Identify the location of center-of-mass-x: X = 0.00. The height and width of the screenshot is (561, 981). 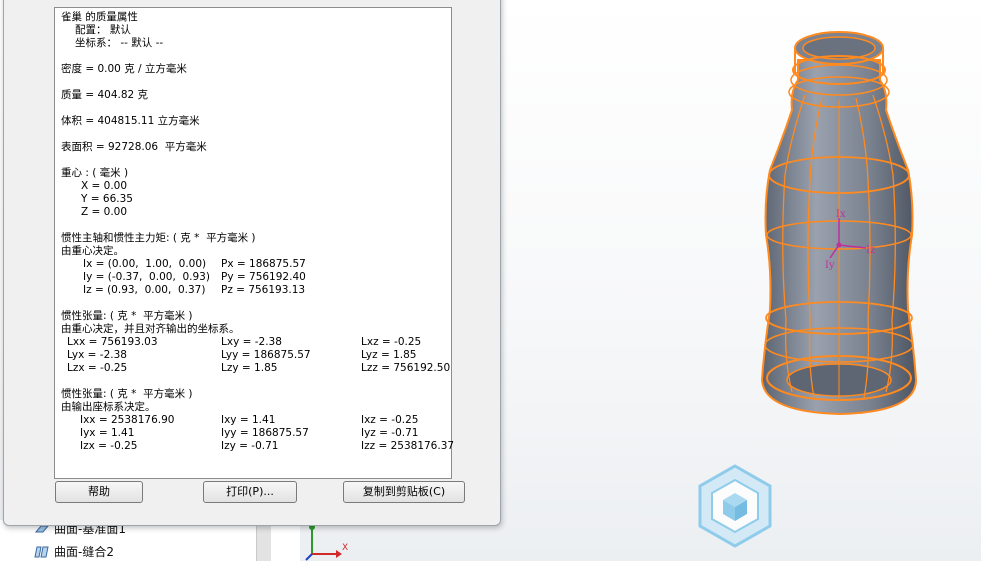
(104, 186).